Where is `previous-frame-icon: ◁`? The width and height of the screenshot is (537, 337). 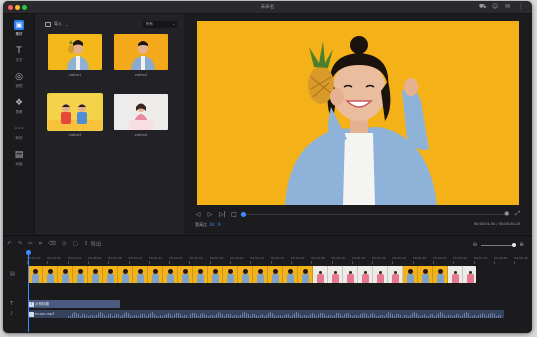
previous-frame-icon: ◁ is located at coordinates (198, 214).